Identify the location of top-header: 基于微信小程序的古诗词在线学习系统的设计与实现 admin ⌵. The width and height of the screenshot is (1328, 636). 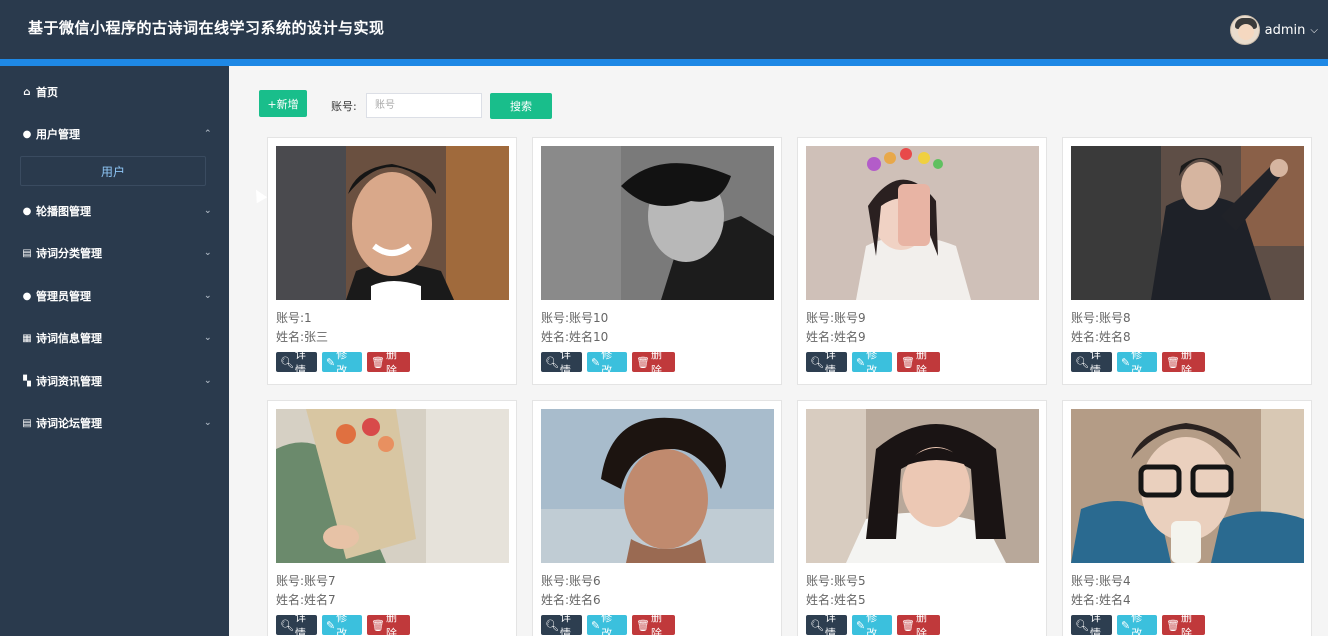
(664, 29).